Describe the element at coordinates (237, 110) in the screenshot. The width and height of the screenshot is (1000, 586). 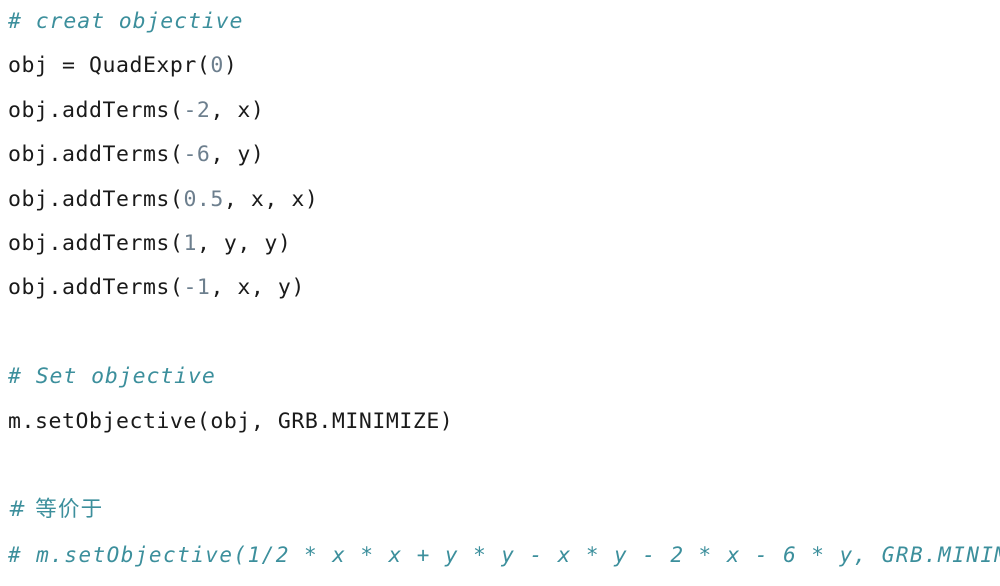
I see `code-token-suffix: , x)` at that location.